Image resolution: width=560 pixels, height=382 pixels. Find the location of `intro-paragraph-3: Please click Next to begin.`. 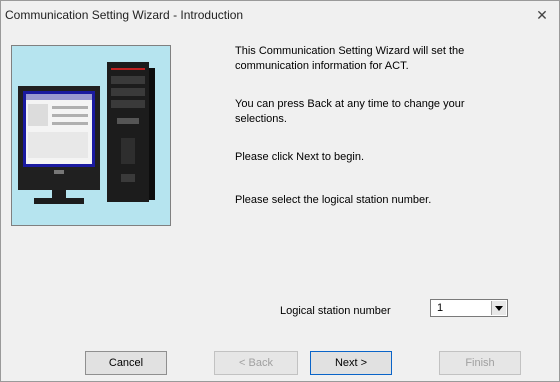

intro-paragraph-3: Please click Next to begin. is located at coordinates (300, 157).